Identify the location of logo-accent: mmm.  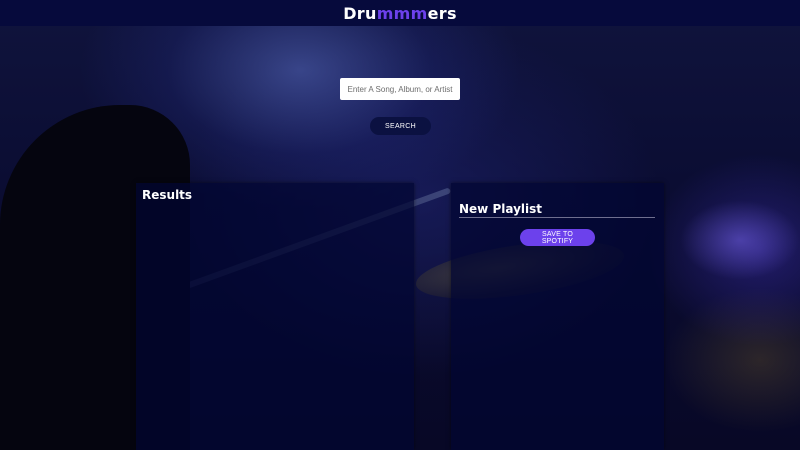
(402, 13).